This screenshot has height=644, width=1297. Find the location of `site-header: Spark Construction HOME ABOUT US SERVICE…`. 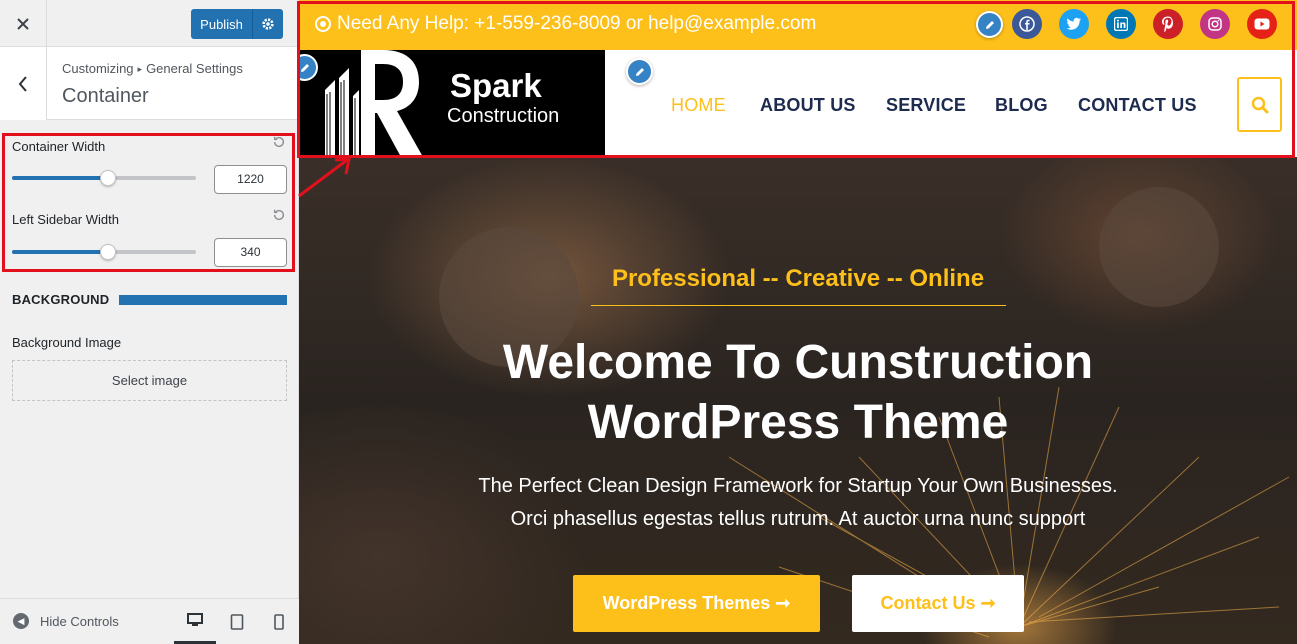

site-header: Spark Construction HOME ABOUT US SERVICE… is located at coordinates (798, 103).